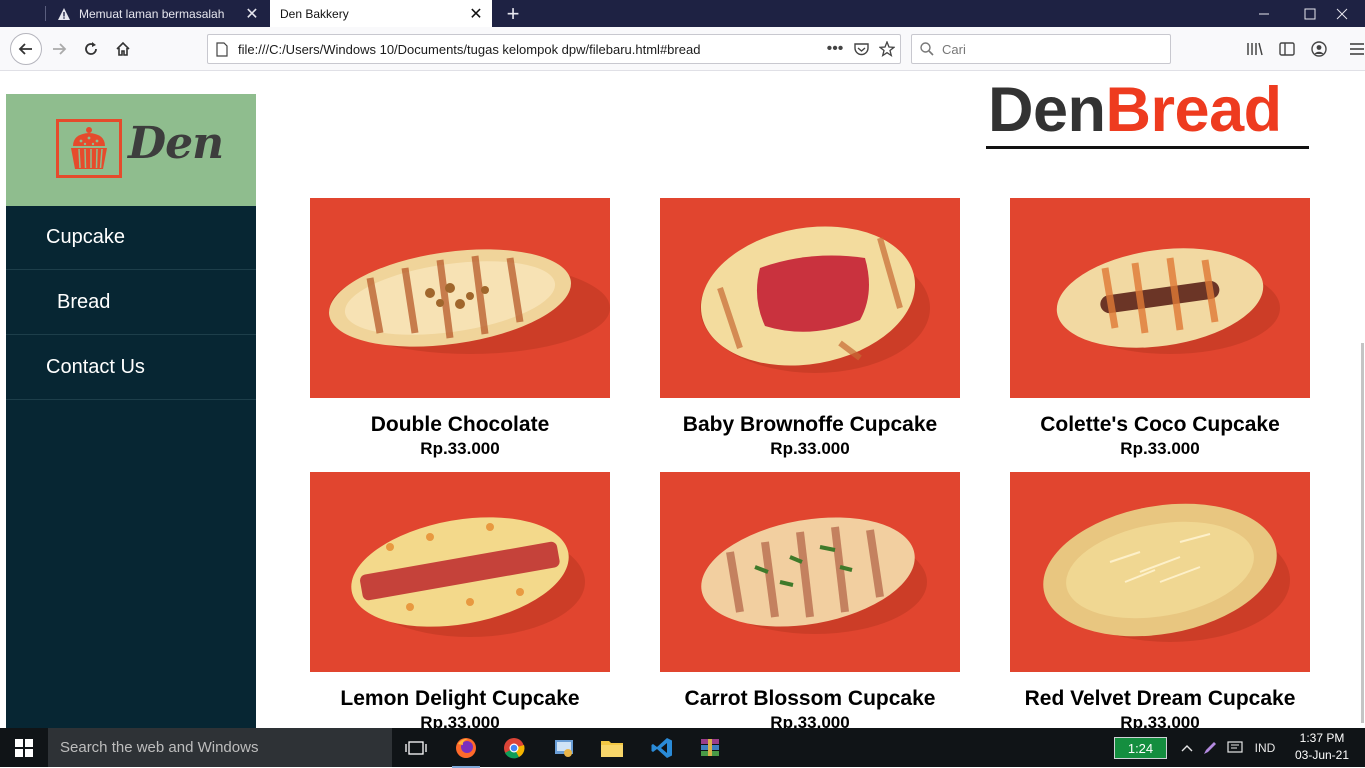  I want to click on winrar-icon, so click(710, 748).